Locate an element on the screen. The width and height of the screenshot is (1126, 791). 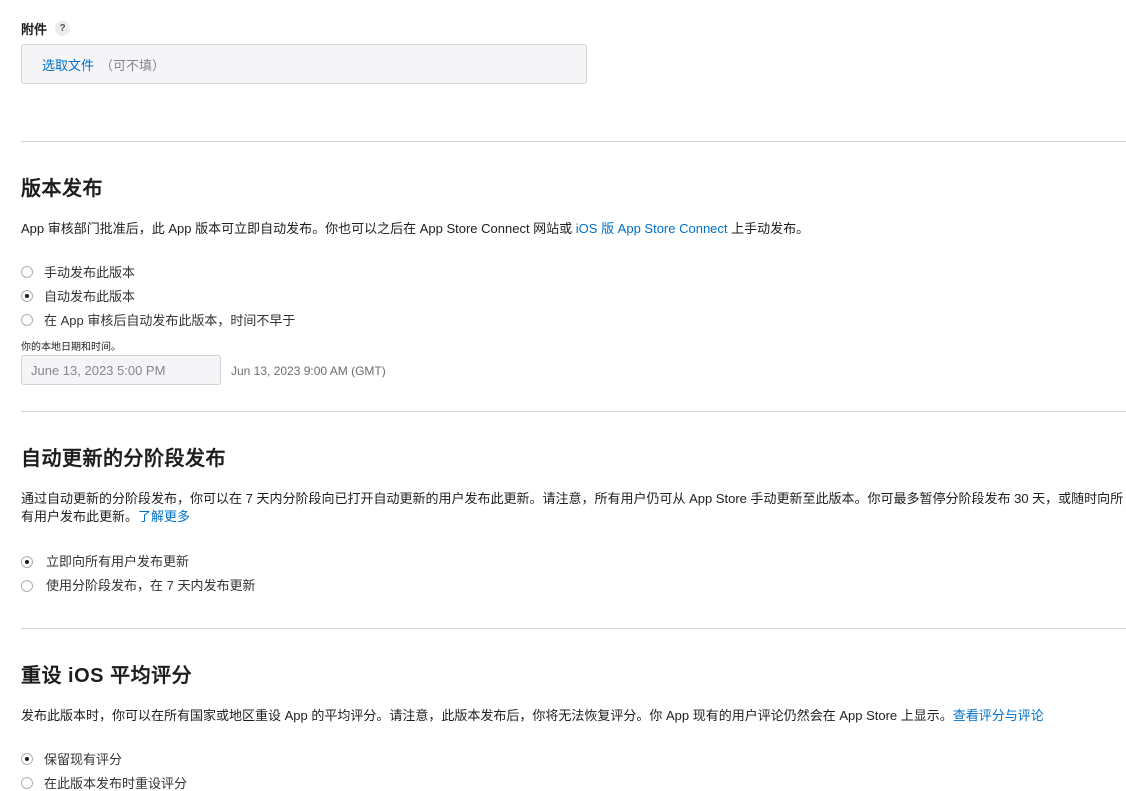
radio-label: 使用分阶段发布，在 7 天内发布更新 is located at coordinates (151, 585).